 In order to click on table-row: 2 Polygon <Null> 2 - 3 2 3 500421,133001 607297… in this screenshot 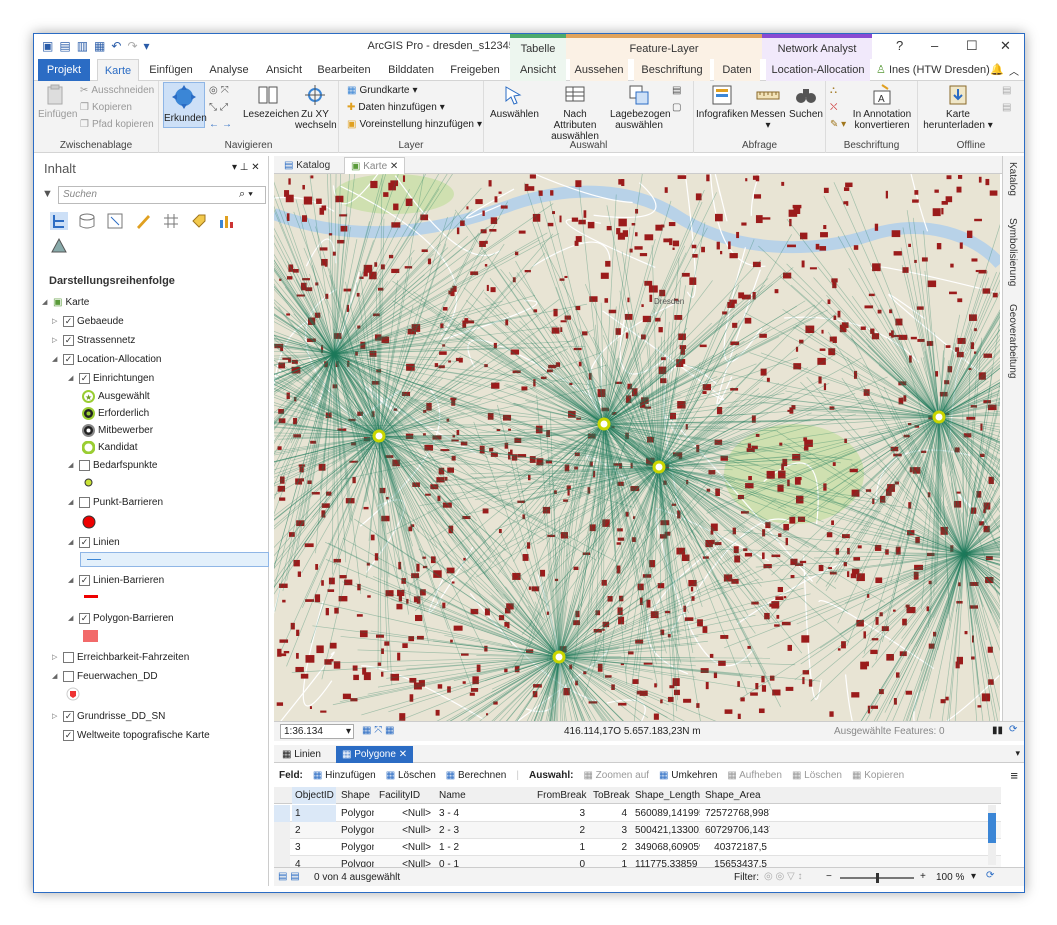, I will do `click(637, 830)`.